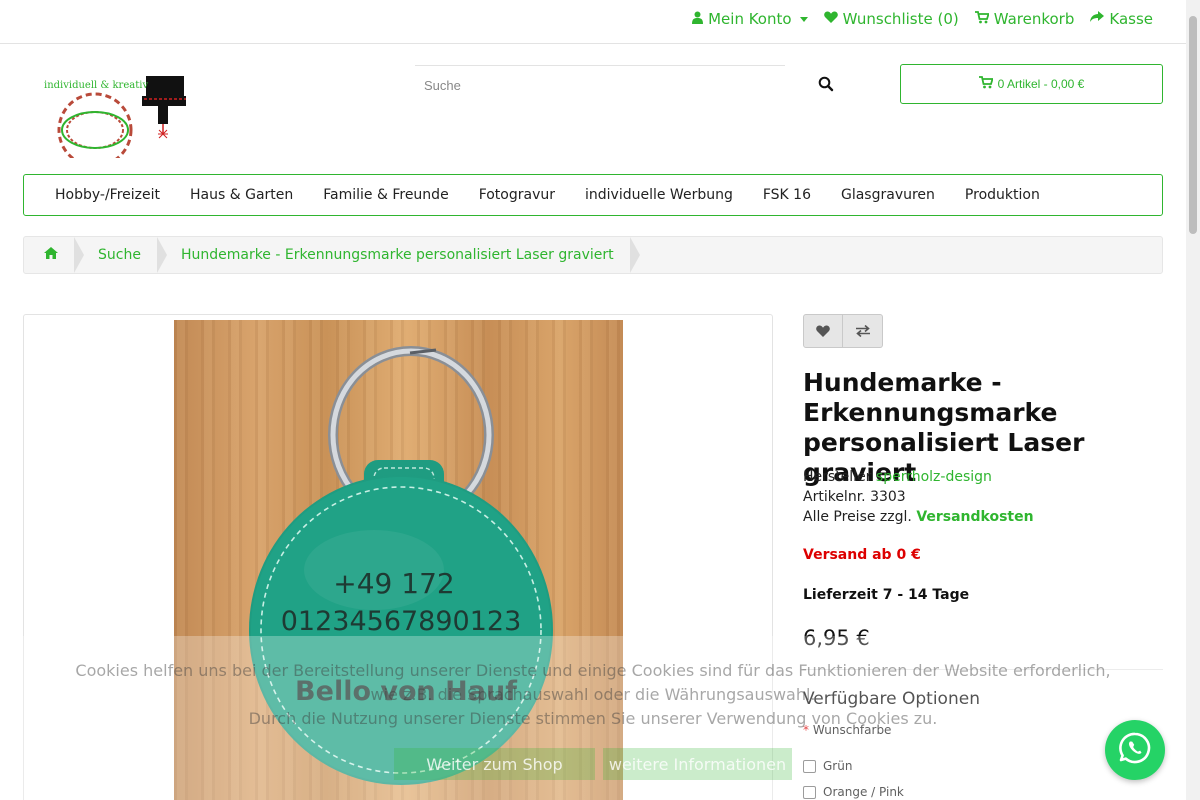  I want to click on prices-row: Alle Preise zzgl. Versandkosten, so click(918, 517).